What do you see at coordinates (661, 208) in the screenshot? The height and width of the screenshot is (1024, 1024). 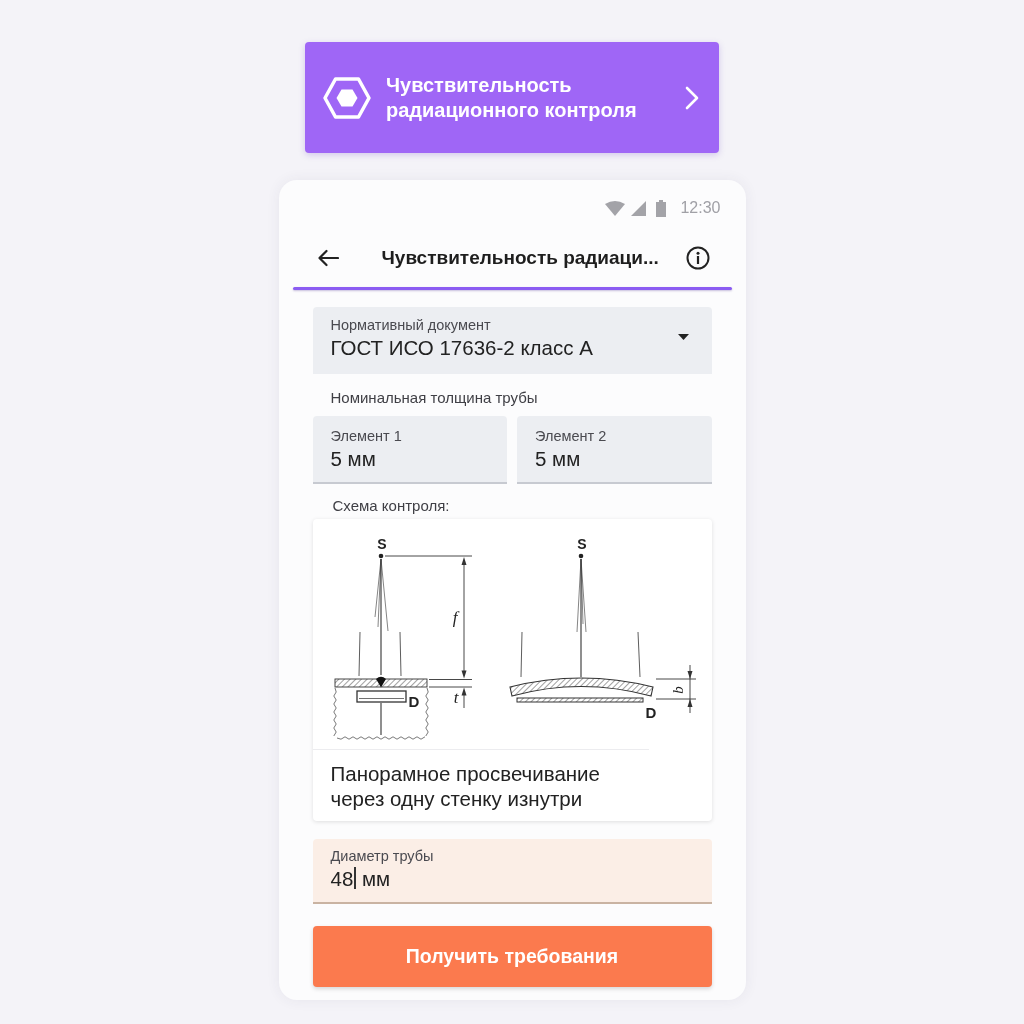 I see `battery-icon` at bounding box center [661, 208].